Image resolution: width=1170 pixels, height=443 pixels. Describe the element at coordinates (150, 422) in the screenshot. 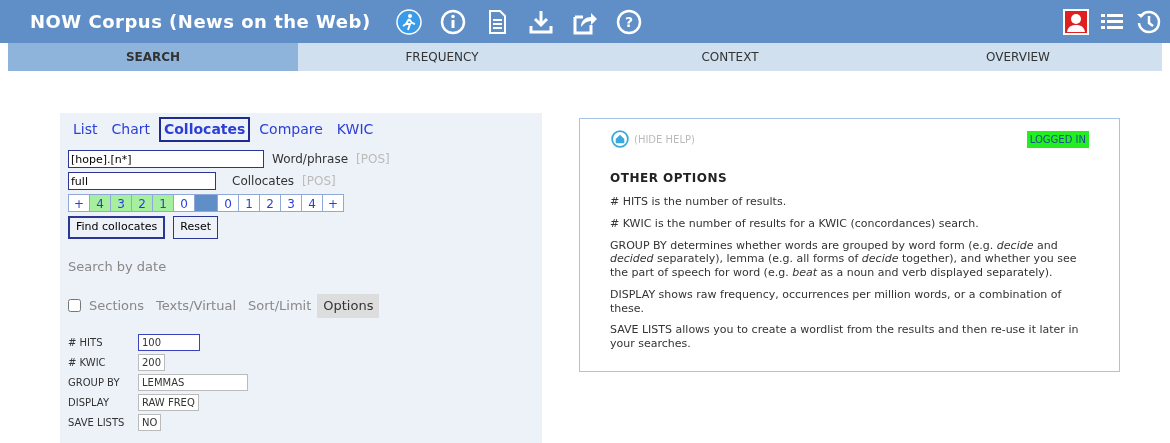

I see `option-field: NO` at that location.